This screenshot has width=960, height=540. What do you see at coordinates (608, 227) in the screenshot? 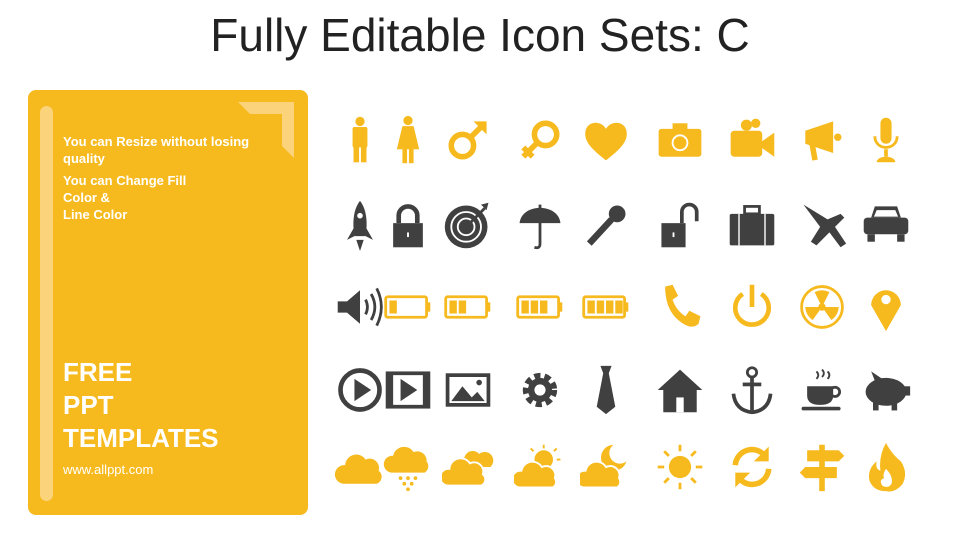
I see `key-icon` at bounding box center [608, 227].